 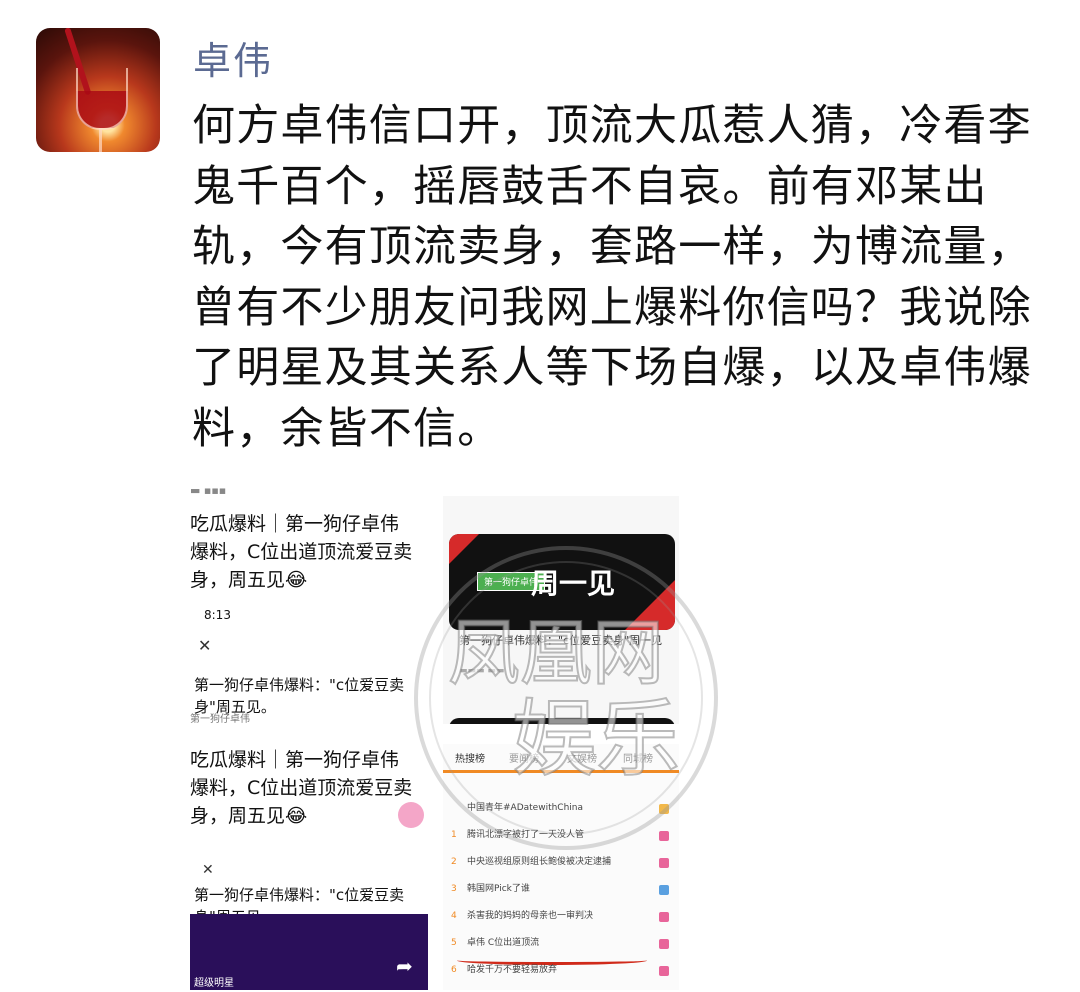 I want to click on tab-hot: 热搜榜, so click(x=470, y=757).